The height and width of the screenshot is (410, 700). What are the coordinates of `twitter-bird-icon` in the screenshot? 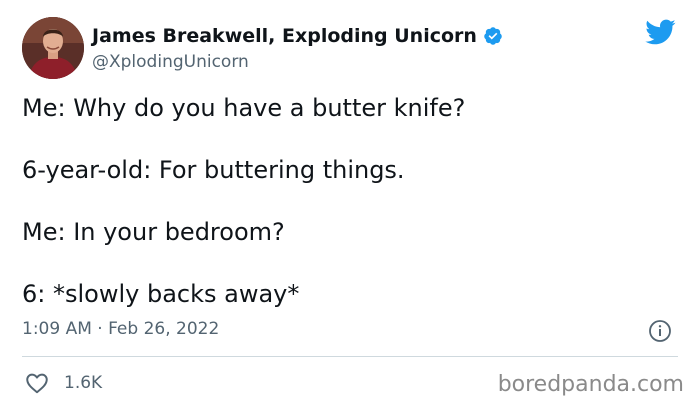 It's located at (660, 32).